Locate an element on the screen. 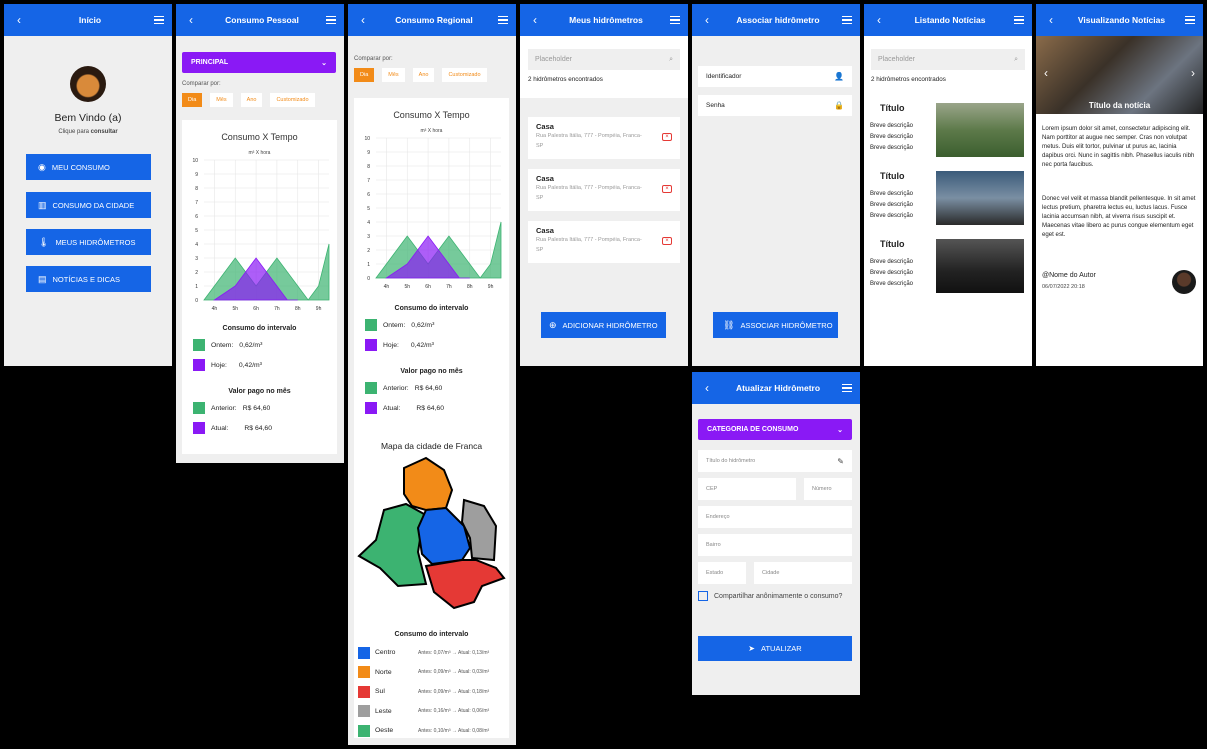  add-meter-button: ⊕ ADICIONAR HIDRÔMETRO is located at coordinates (603, 325).